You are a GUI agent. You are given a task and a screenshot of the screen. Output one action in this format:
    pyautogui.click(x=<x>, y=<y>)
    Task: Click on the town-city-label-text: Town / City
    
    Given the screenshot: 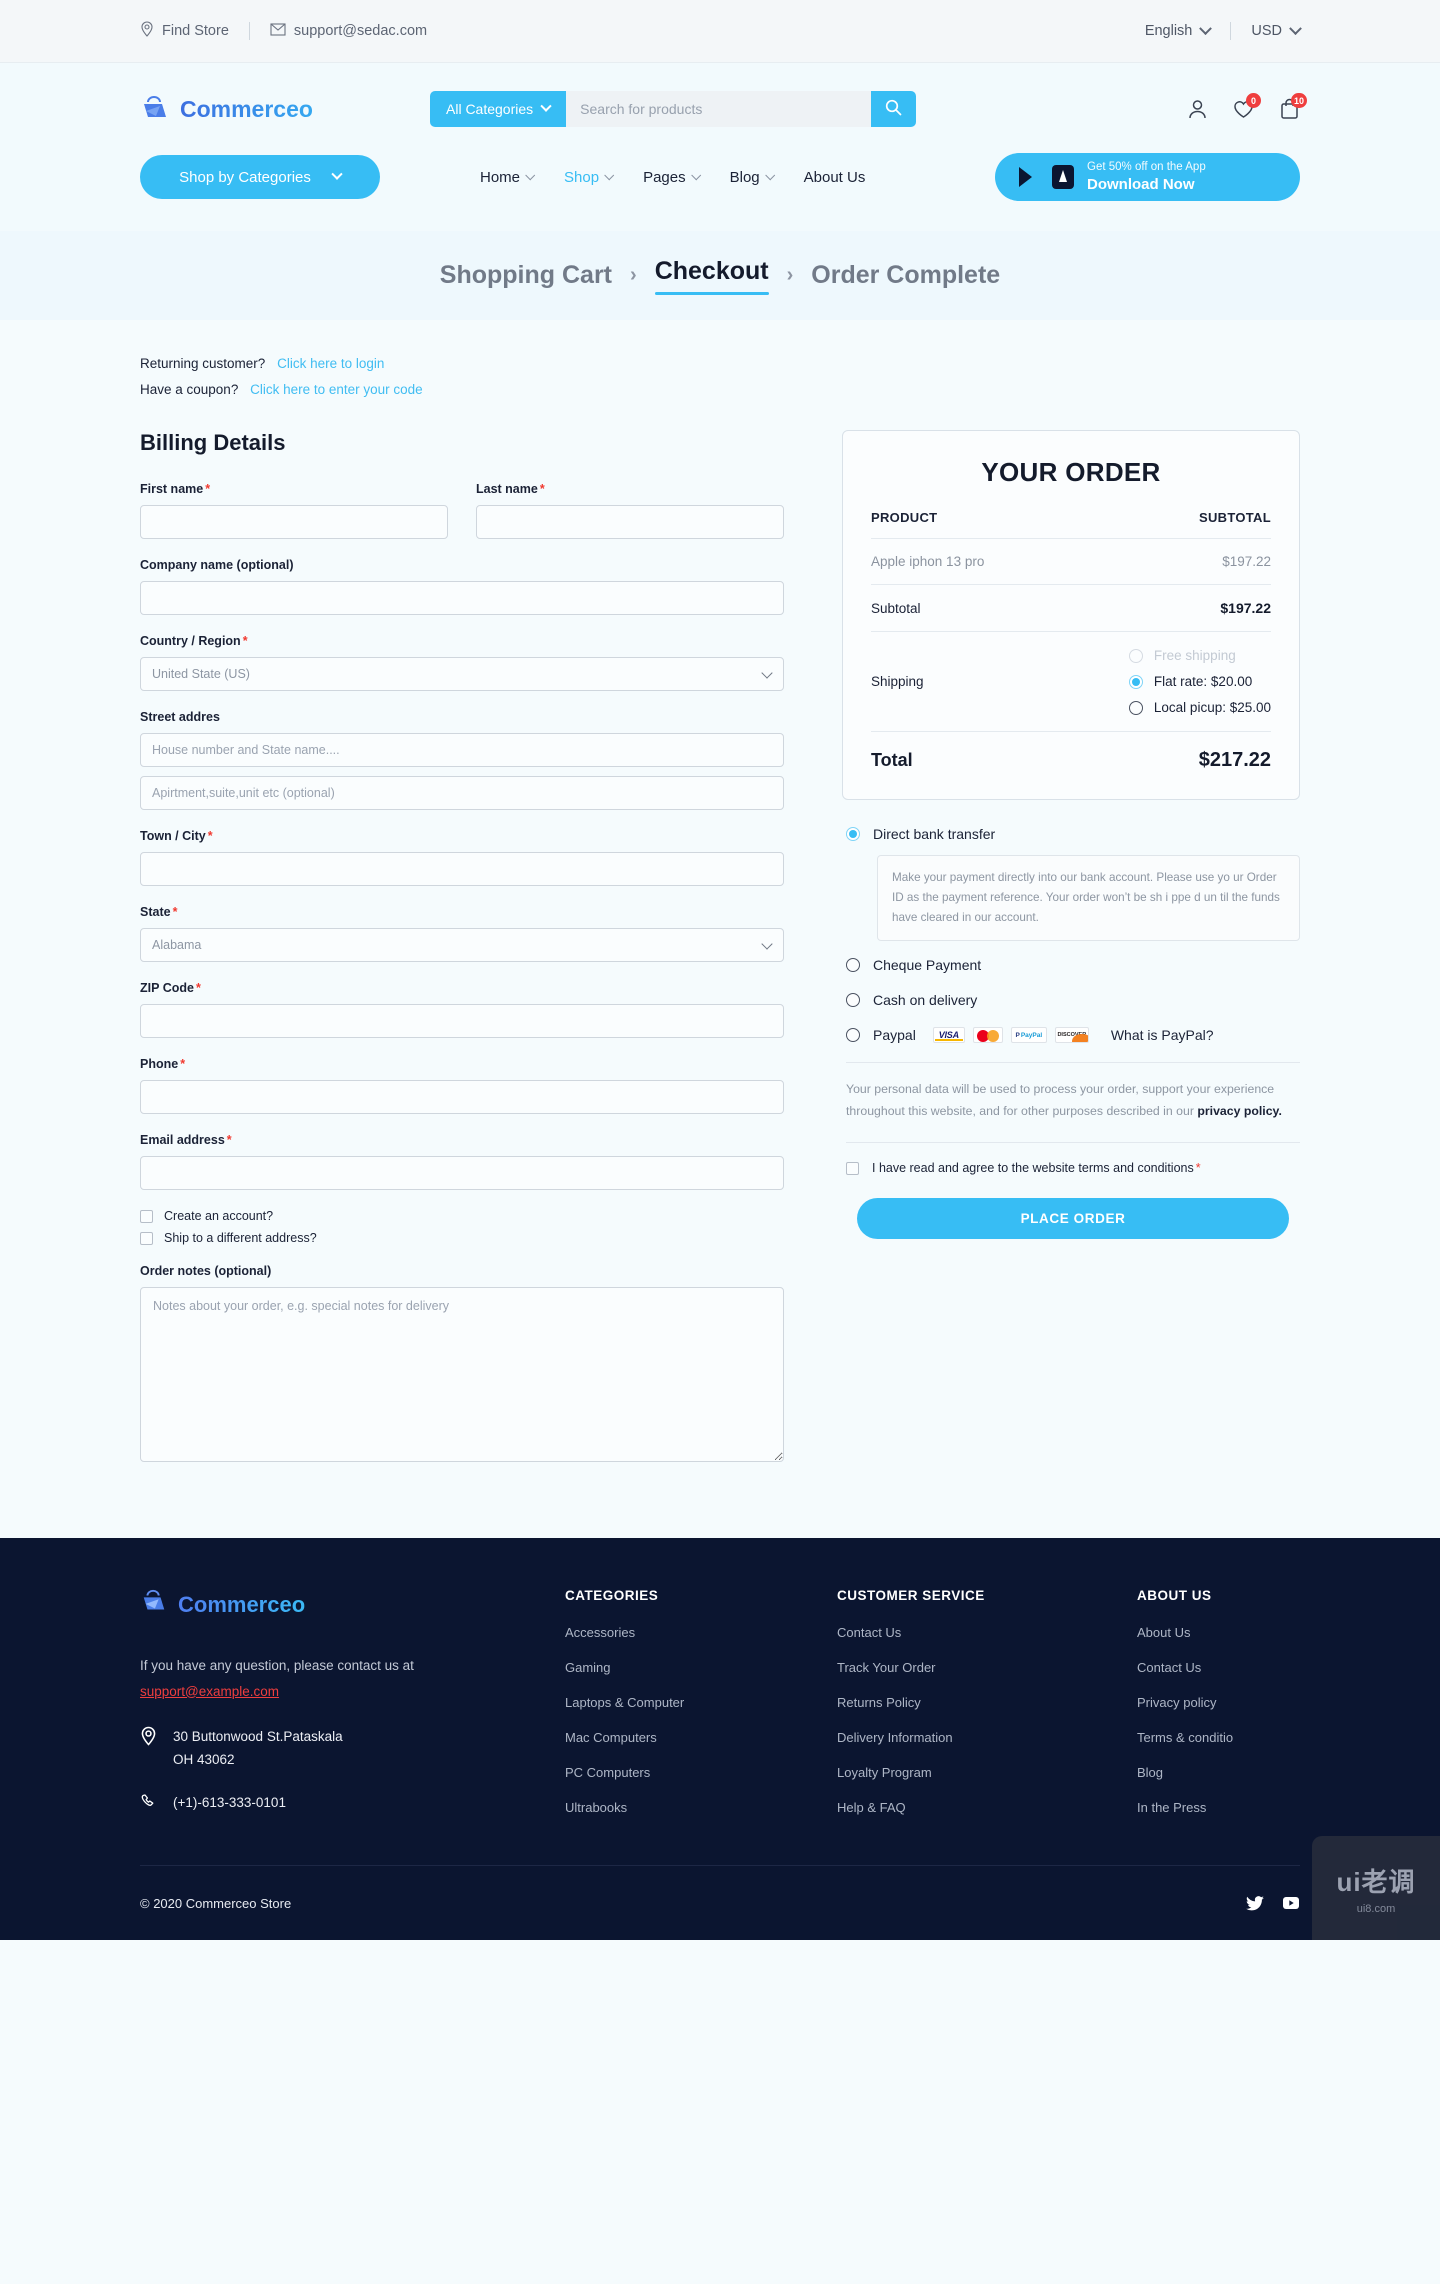 What is the action you would take?
    pyautogui.click(x=173, y=836)
    